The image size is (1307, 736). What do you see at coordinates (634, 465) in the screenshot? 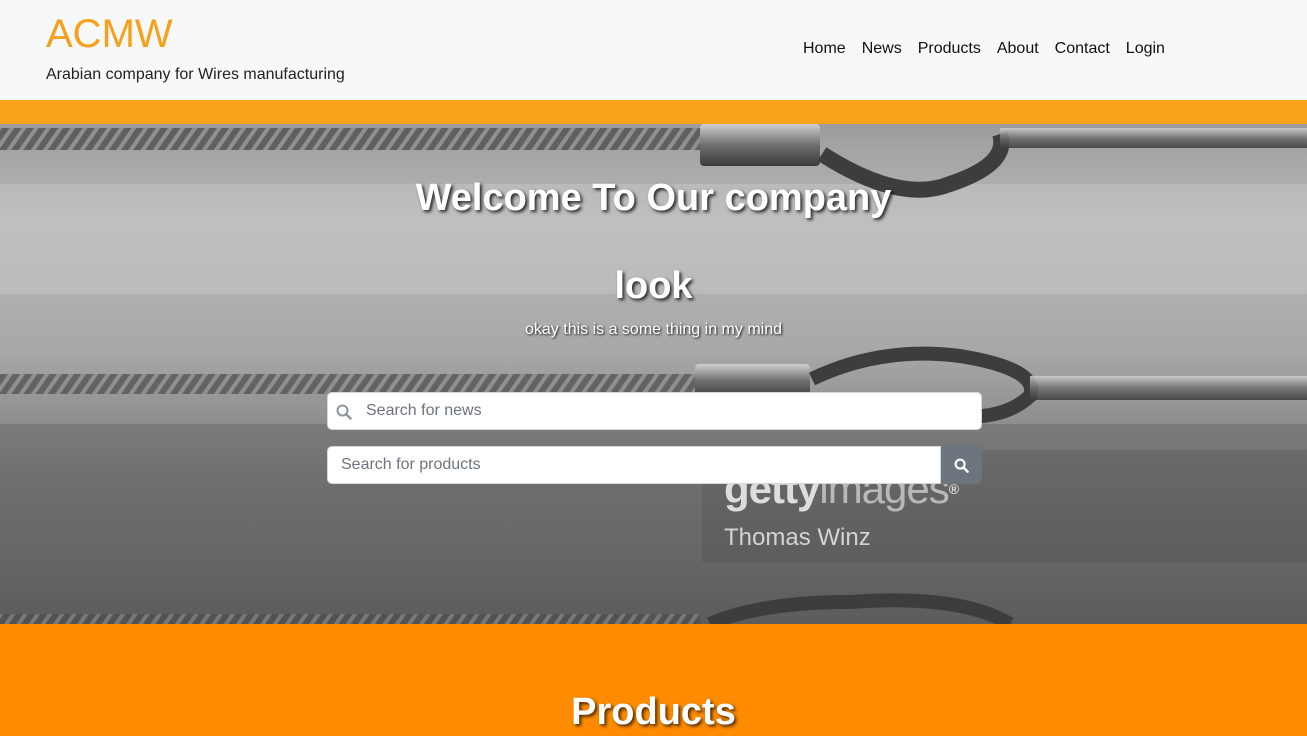
I see `products-search-input` at bounding box center [634, 465].